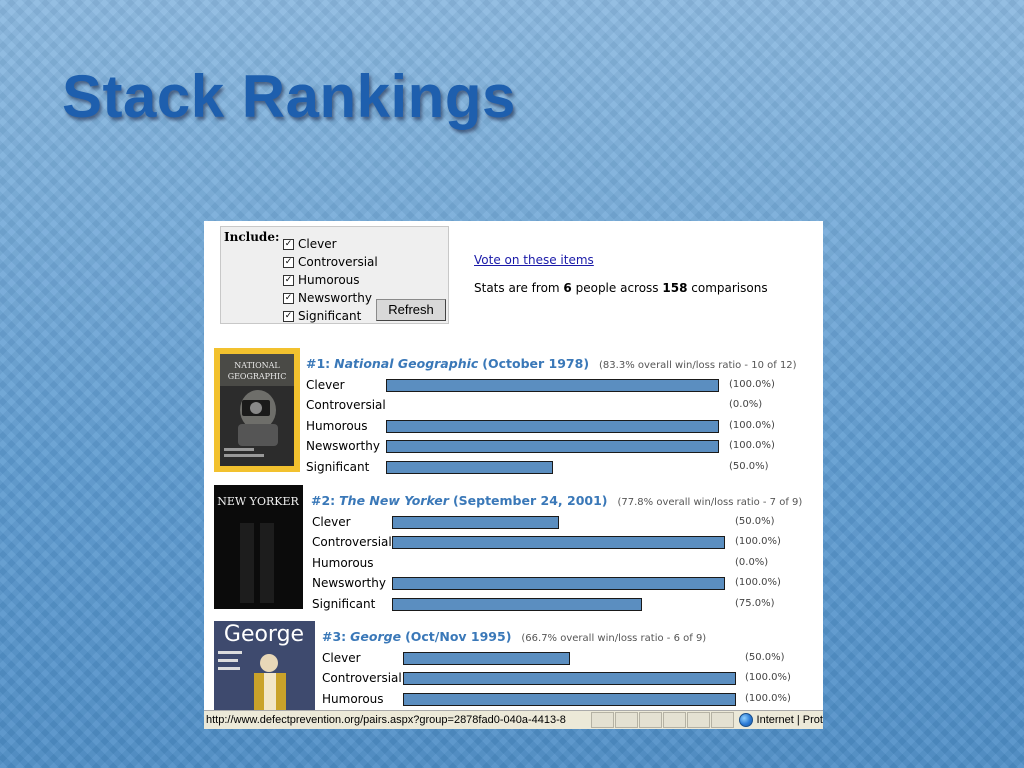 The image size is (1024, 768). What do you see at coordinates (318, 363) in the screenshot?
I see `rank-number: #1:` at bounding box center [318, 363].